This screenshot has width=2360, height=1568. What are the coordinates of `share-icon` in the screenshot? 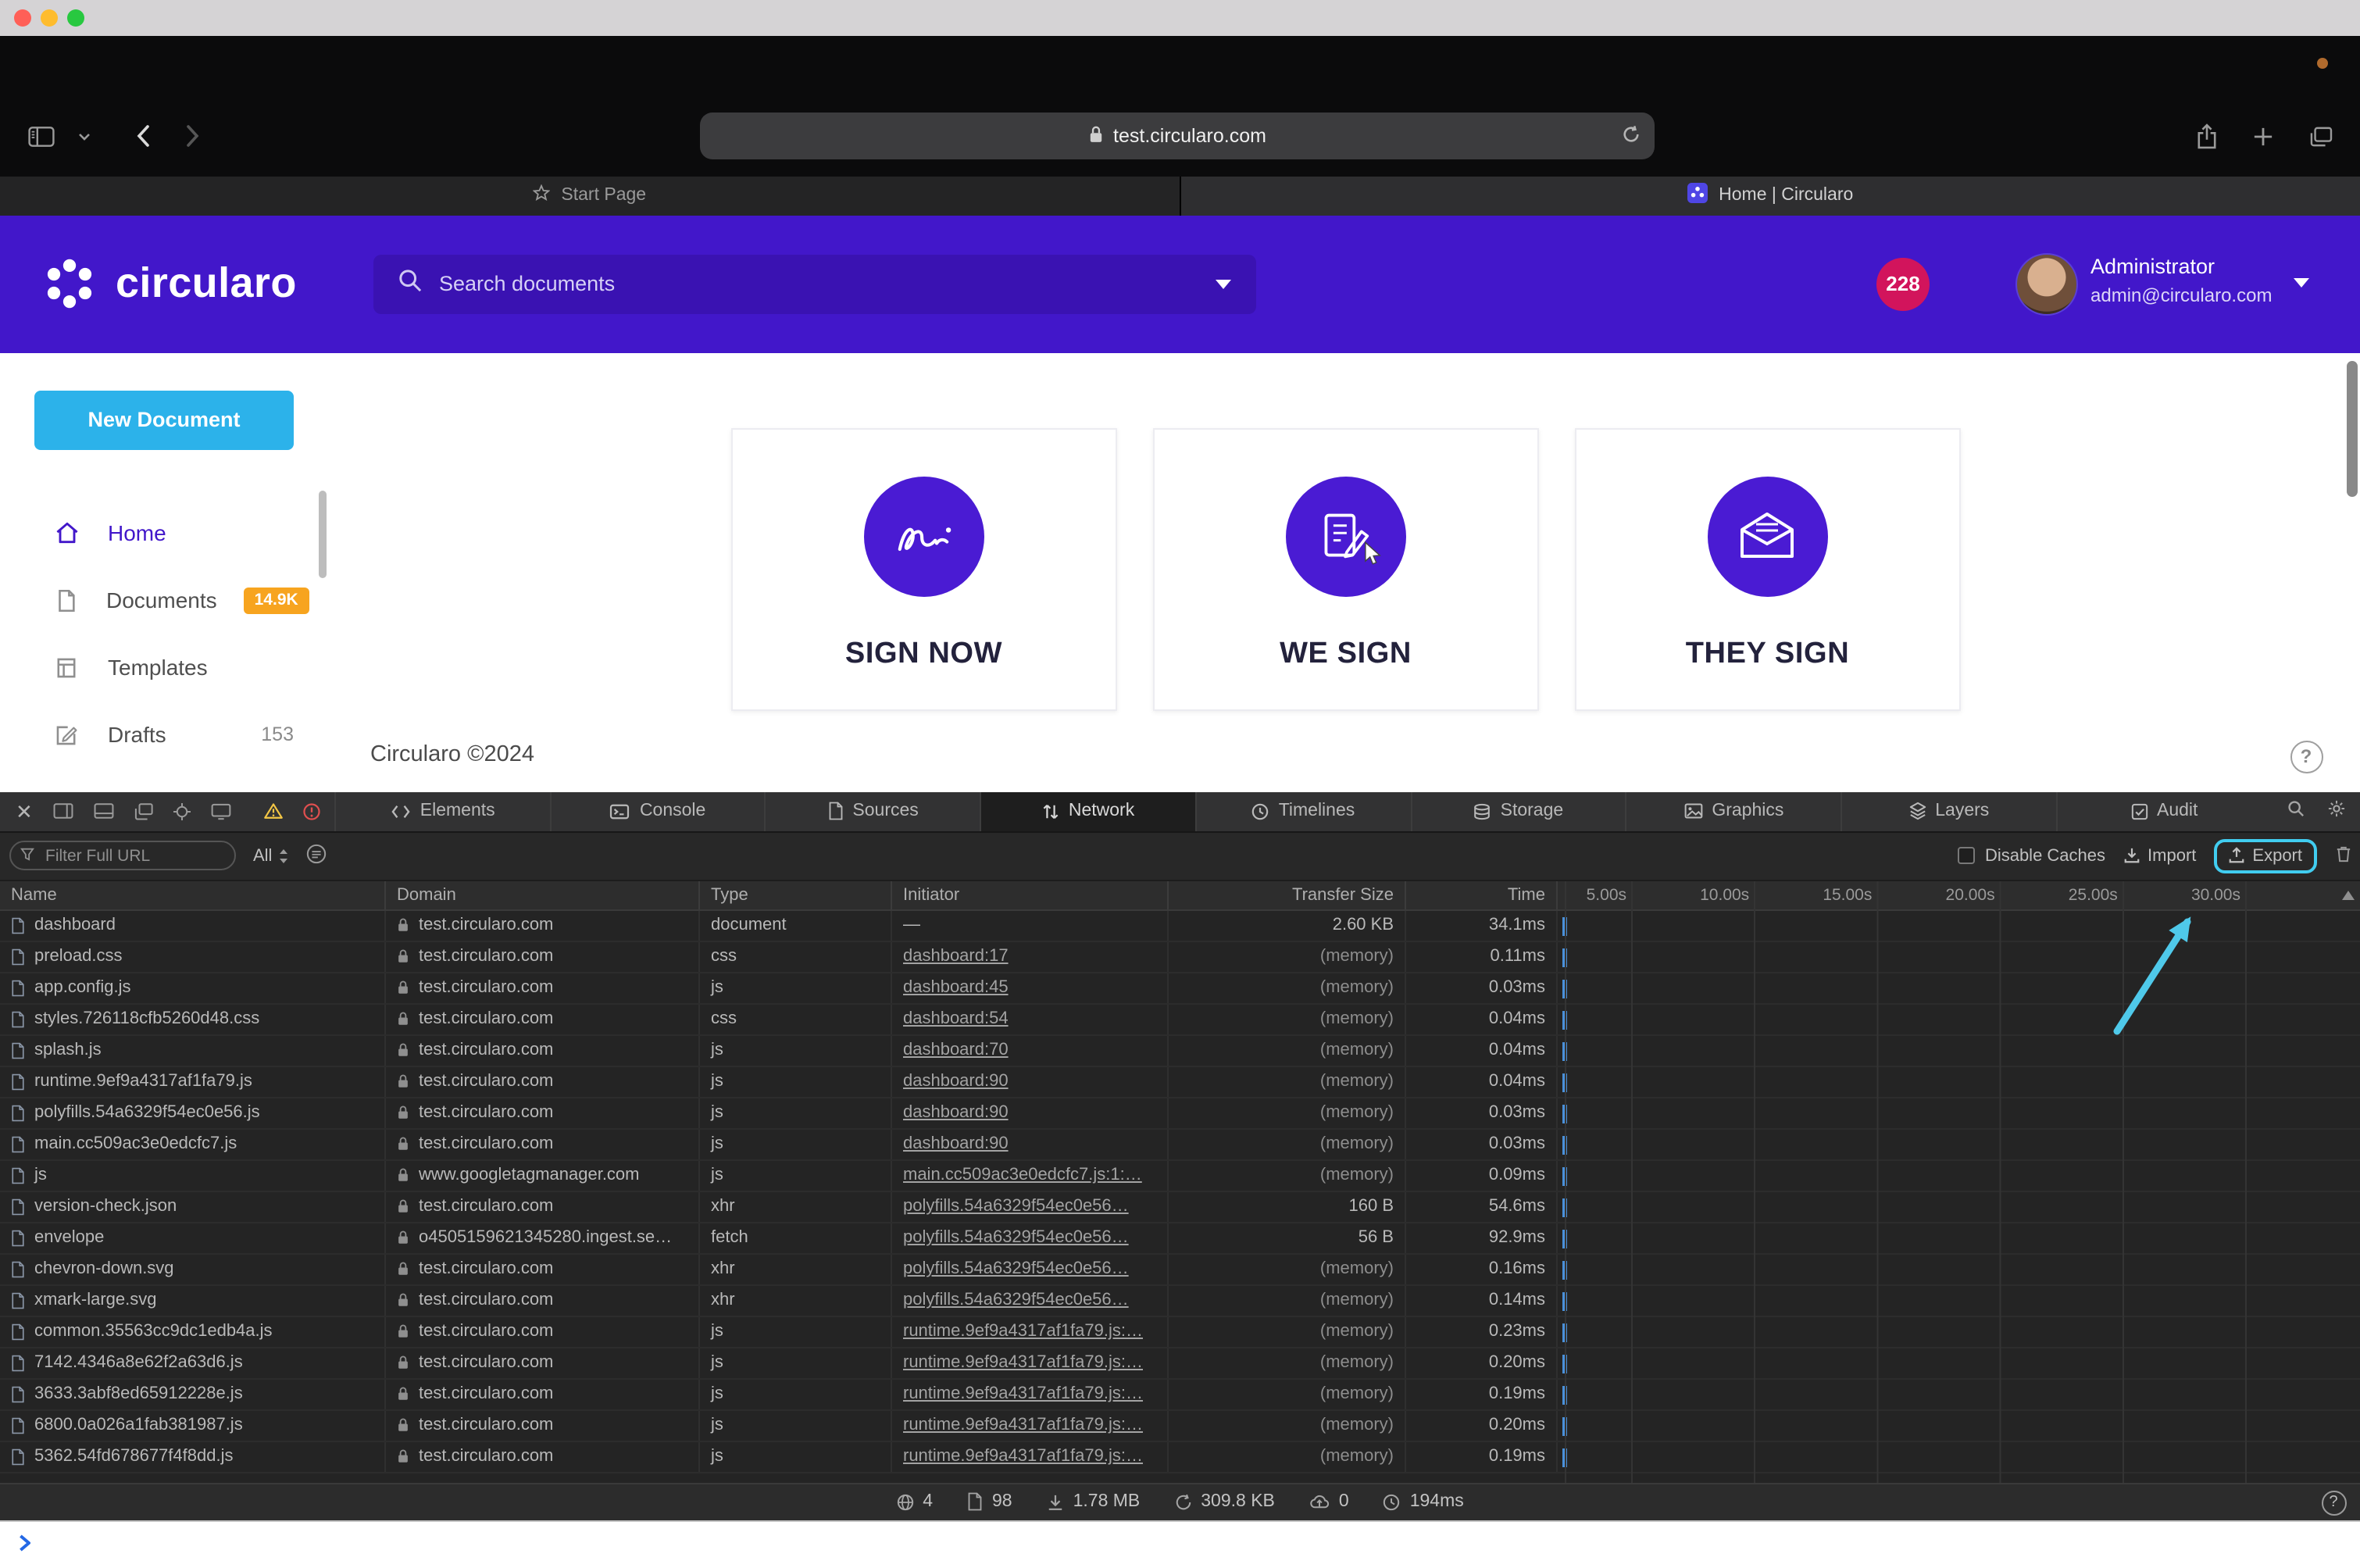 It's located at (2206, 136).